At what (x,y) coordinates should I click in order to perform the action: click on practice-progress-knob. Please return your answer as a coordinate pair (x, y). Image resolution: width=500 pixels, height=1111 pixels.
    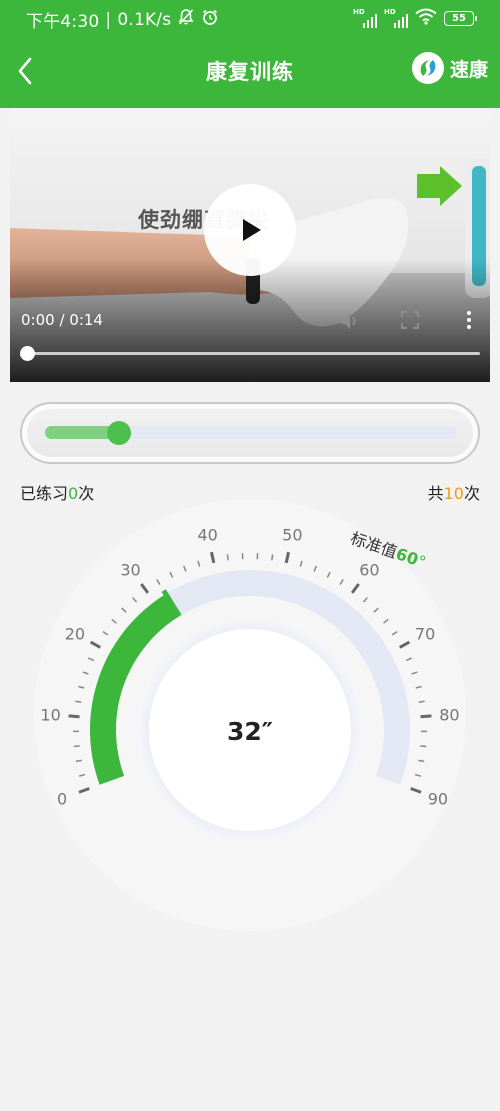
    Looking at the image, I should click on (119, 433).